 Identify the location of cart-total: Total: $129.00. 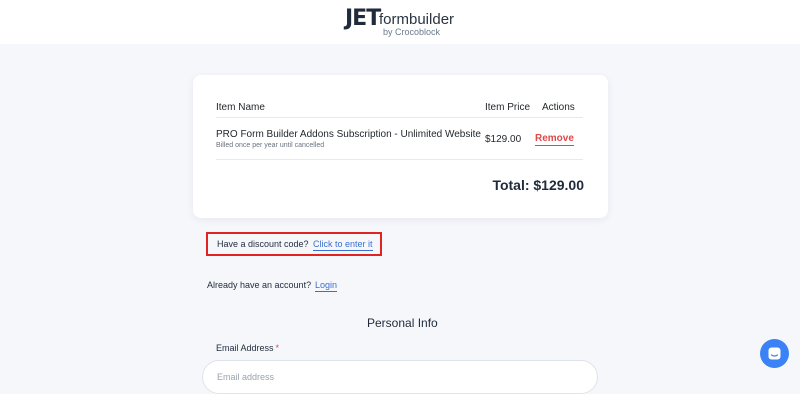
(538, 185).